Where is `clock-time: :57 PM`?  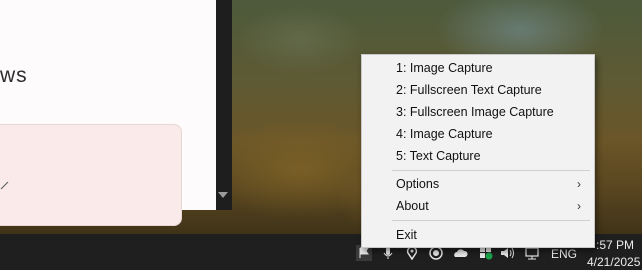 clock-time: :57 PM is located at coordinates (615, 245).